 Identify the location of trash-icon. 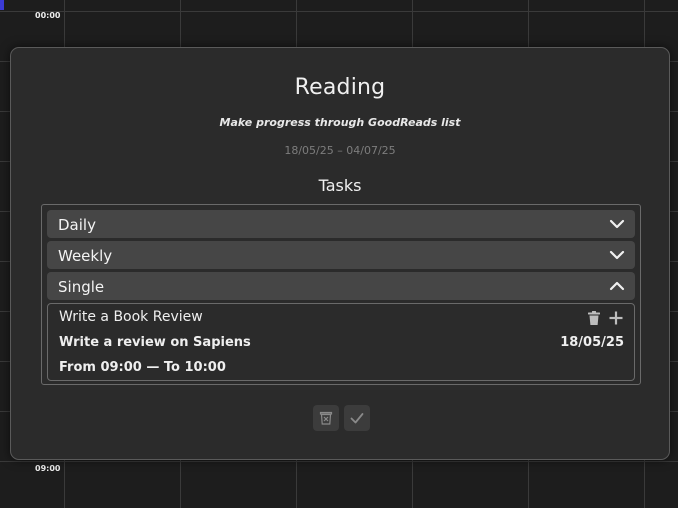
(594, 318).